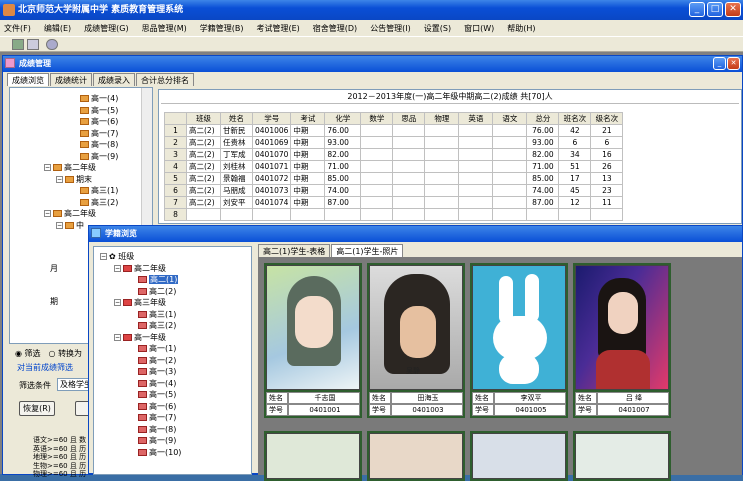  I want to click on table-cell: 21, so click(607, 130).